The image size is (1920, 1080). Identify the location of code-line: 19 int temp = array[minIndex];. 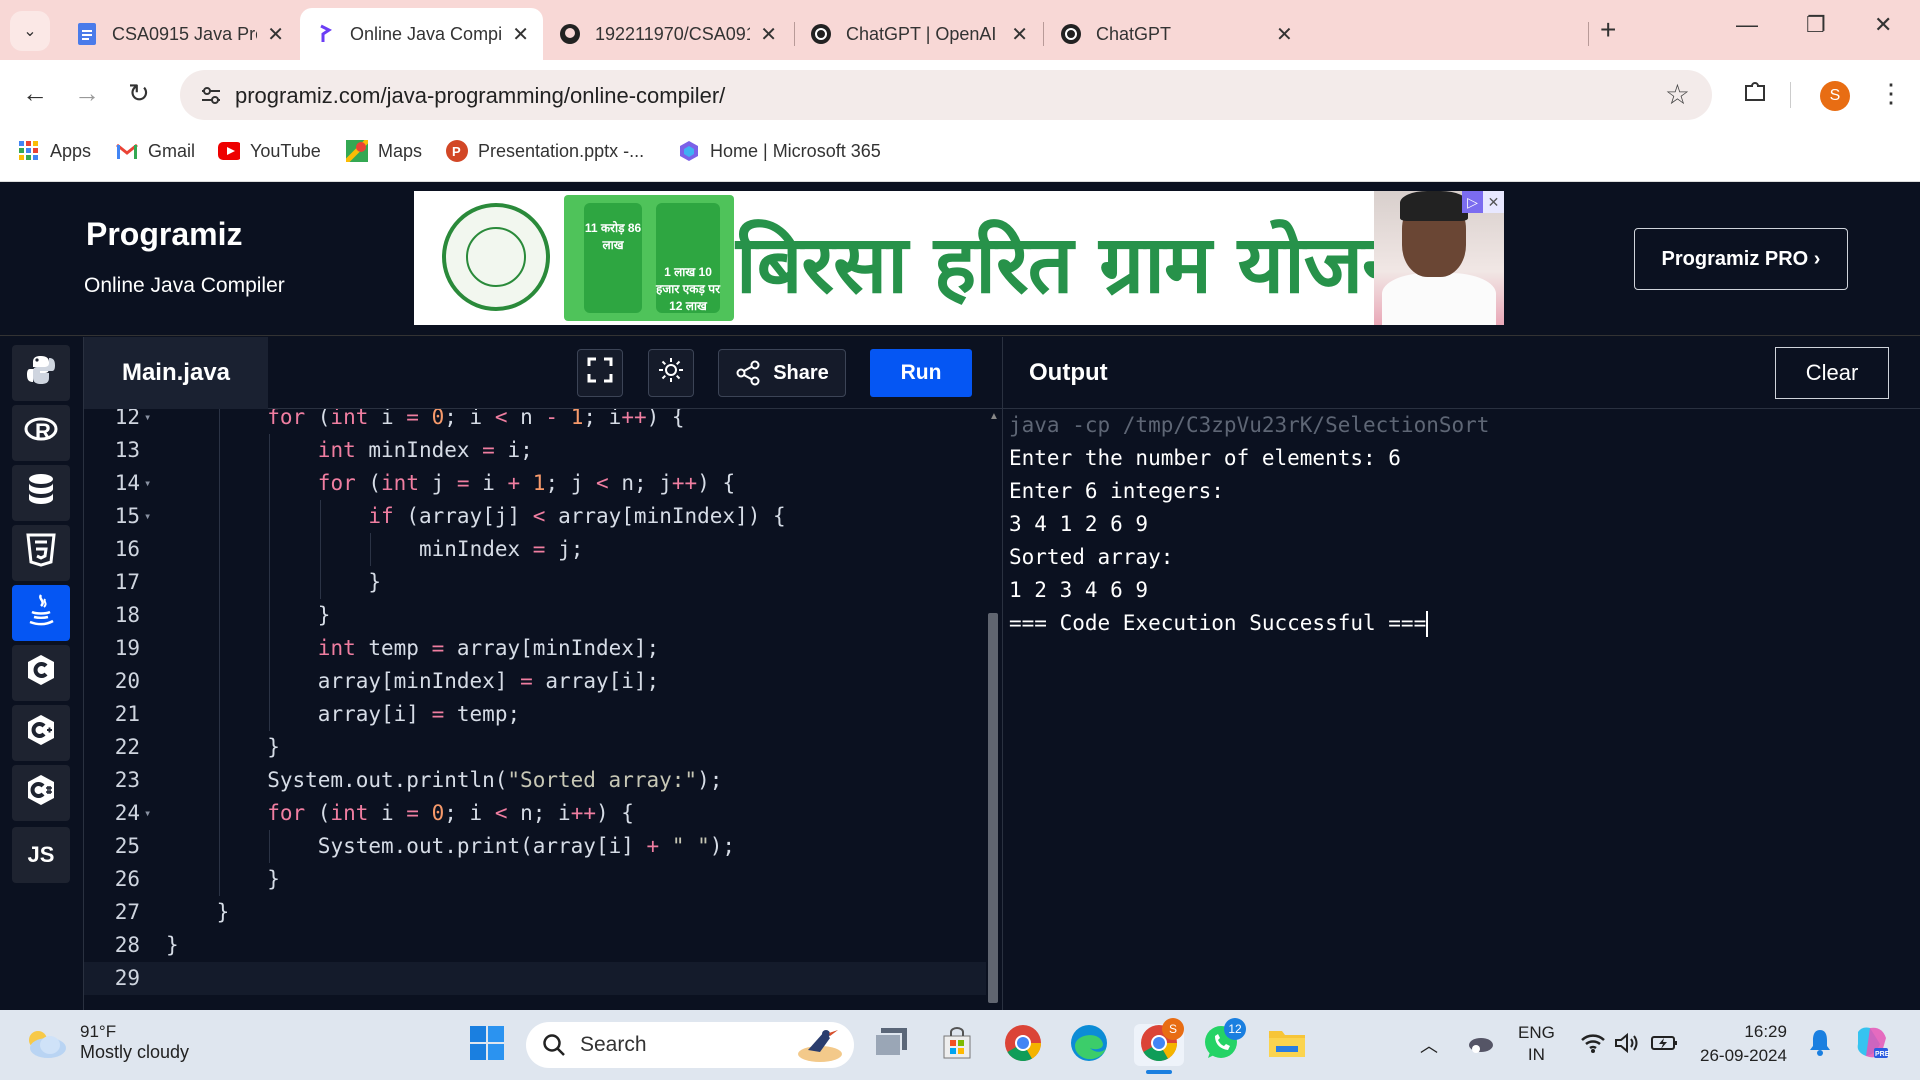
(535, 648).